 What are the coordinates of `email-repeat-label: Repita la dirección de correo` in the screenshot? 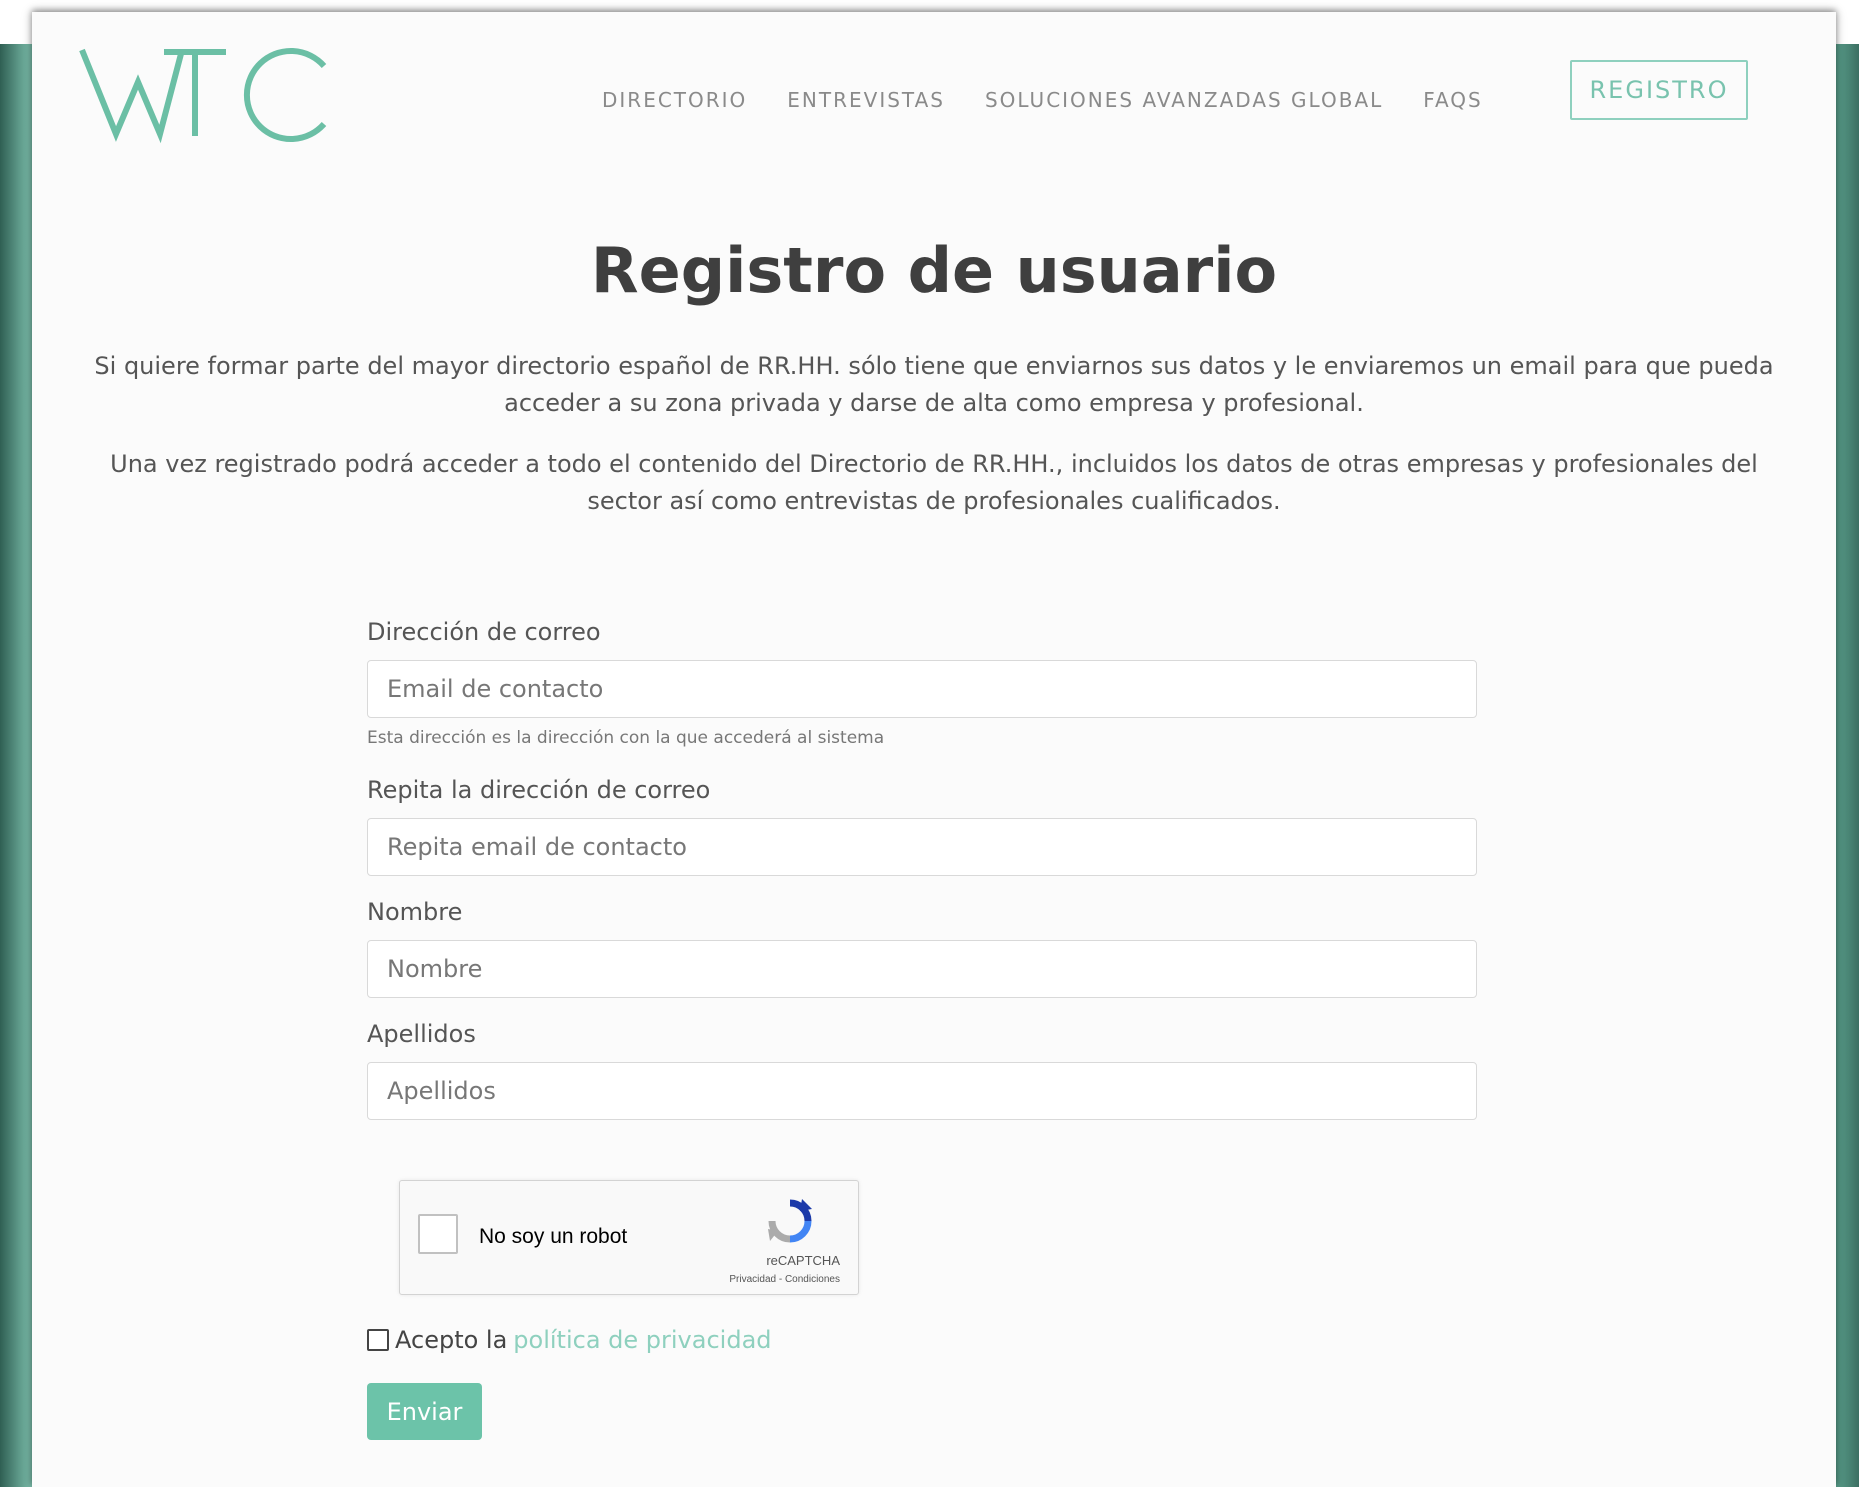 It's located at (539, 790).